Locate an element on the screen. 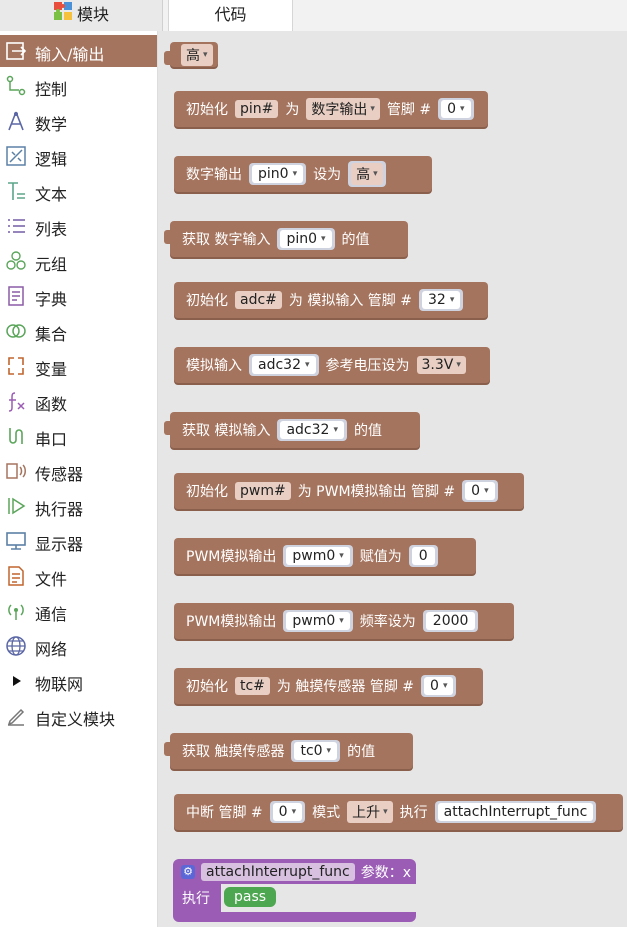 Image resolution: width=627 pixels, height=927 pixels. duty-input: 0 is located at coordinates (423, 556).